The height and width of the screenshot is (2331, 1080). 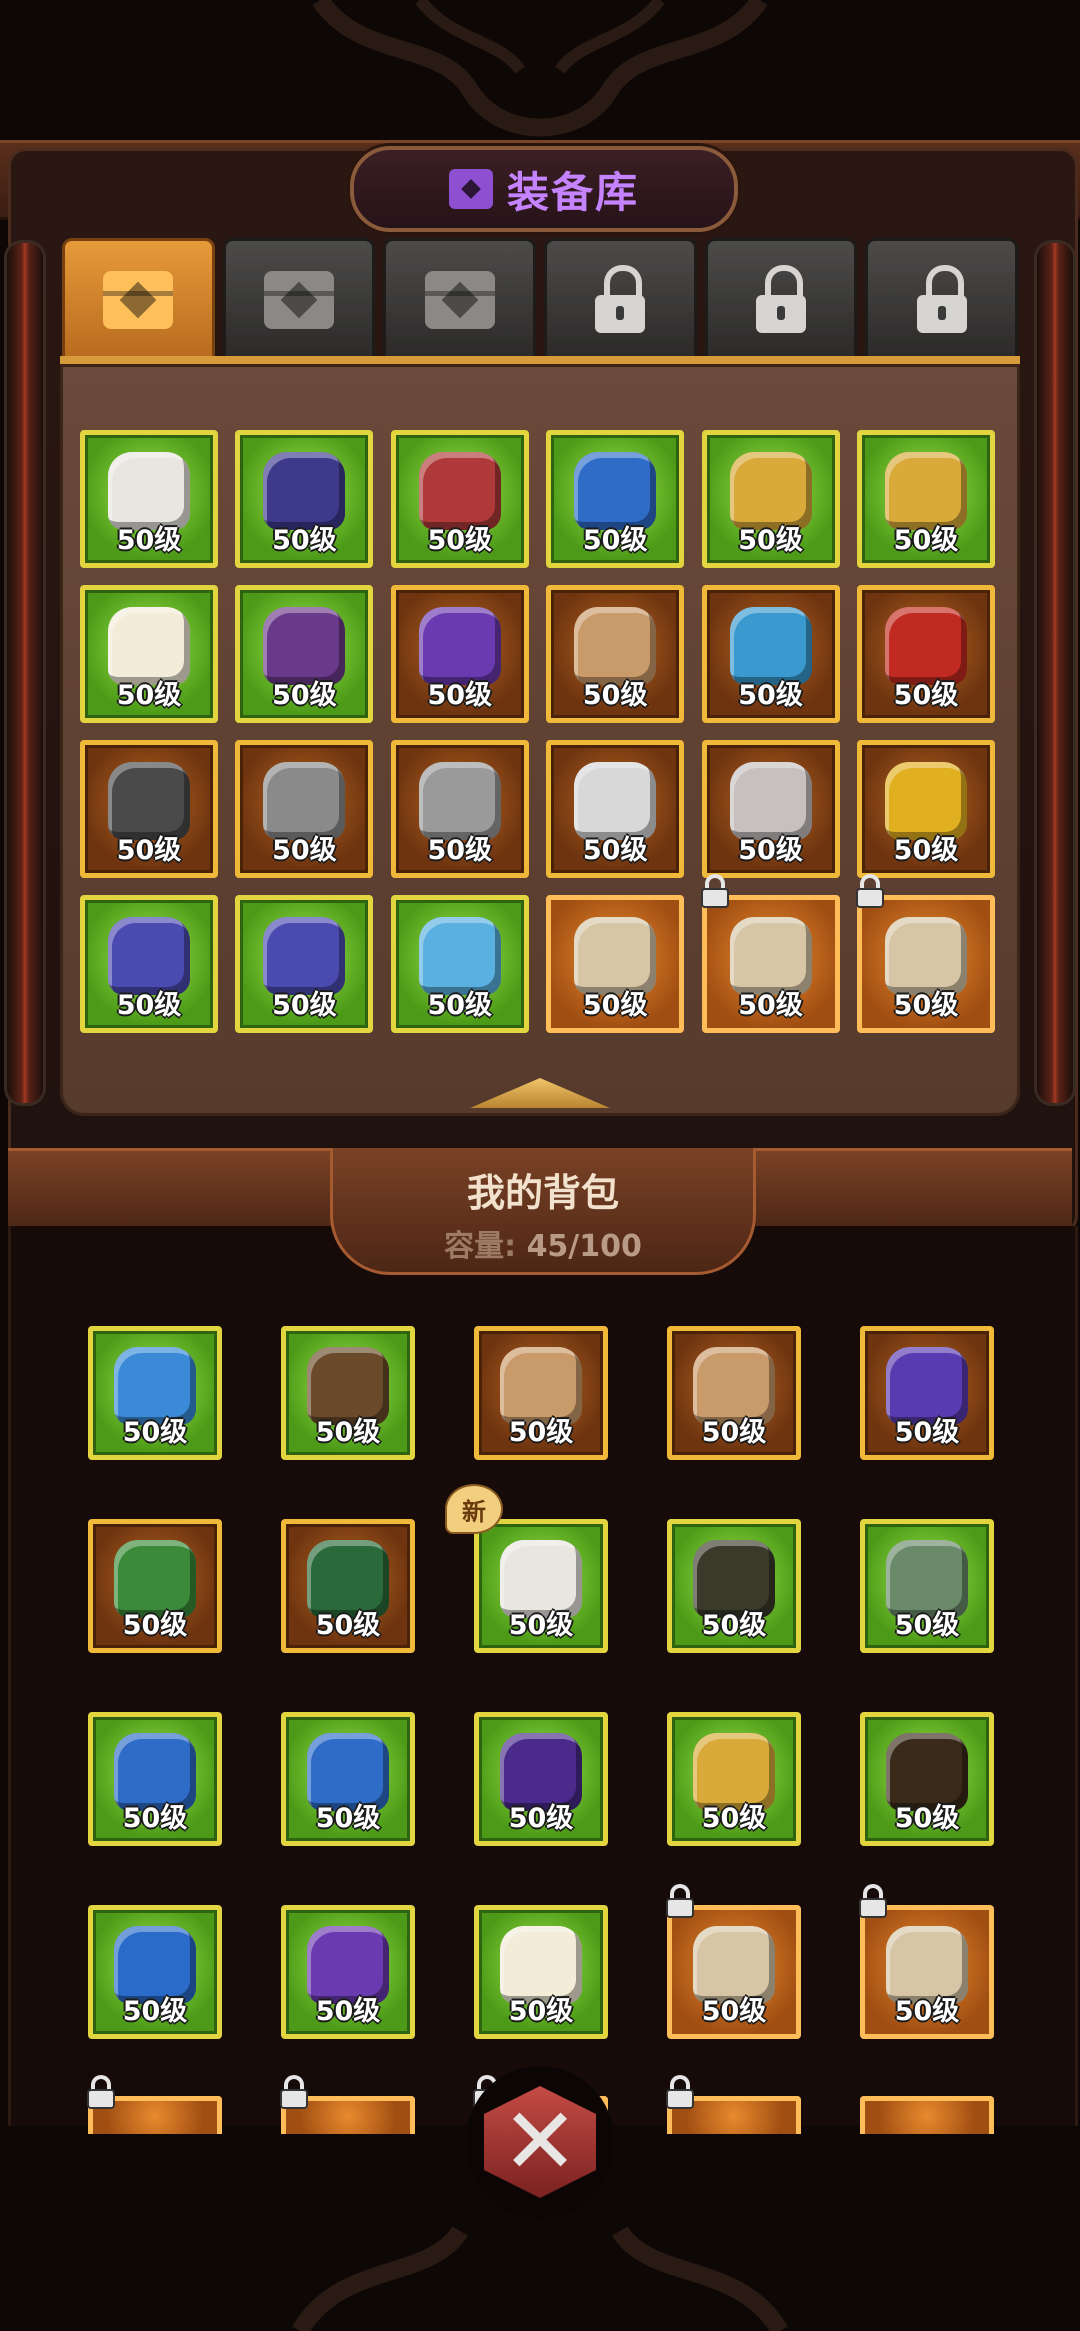 I want to click on right-rail, so click(x=1055, y=673).